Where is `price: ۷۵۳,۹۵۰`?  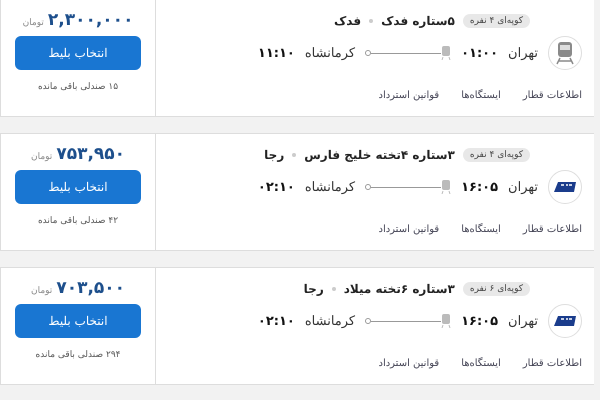
price: ۷۵۳,۹۵۰ is located at coordinates (91, 154).